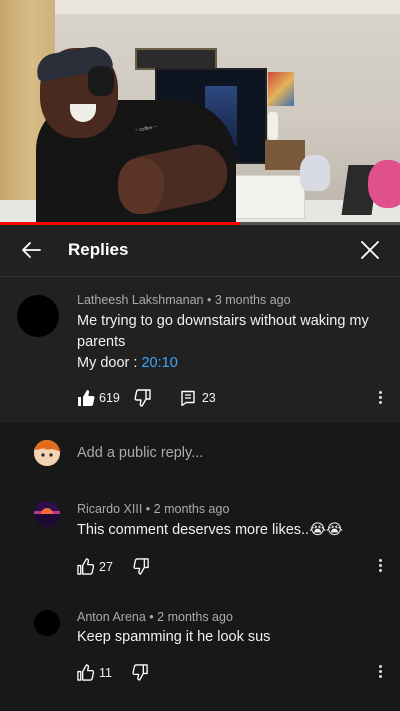 The image size is (400, 711). Describe the element at coordinates (109, 363) in the screenshot. I see `comment-text-prefix: My door :` at that location.